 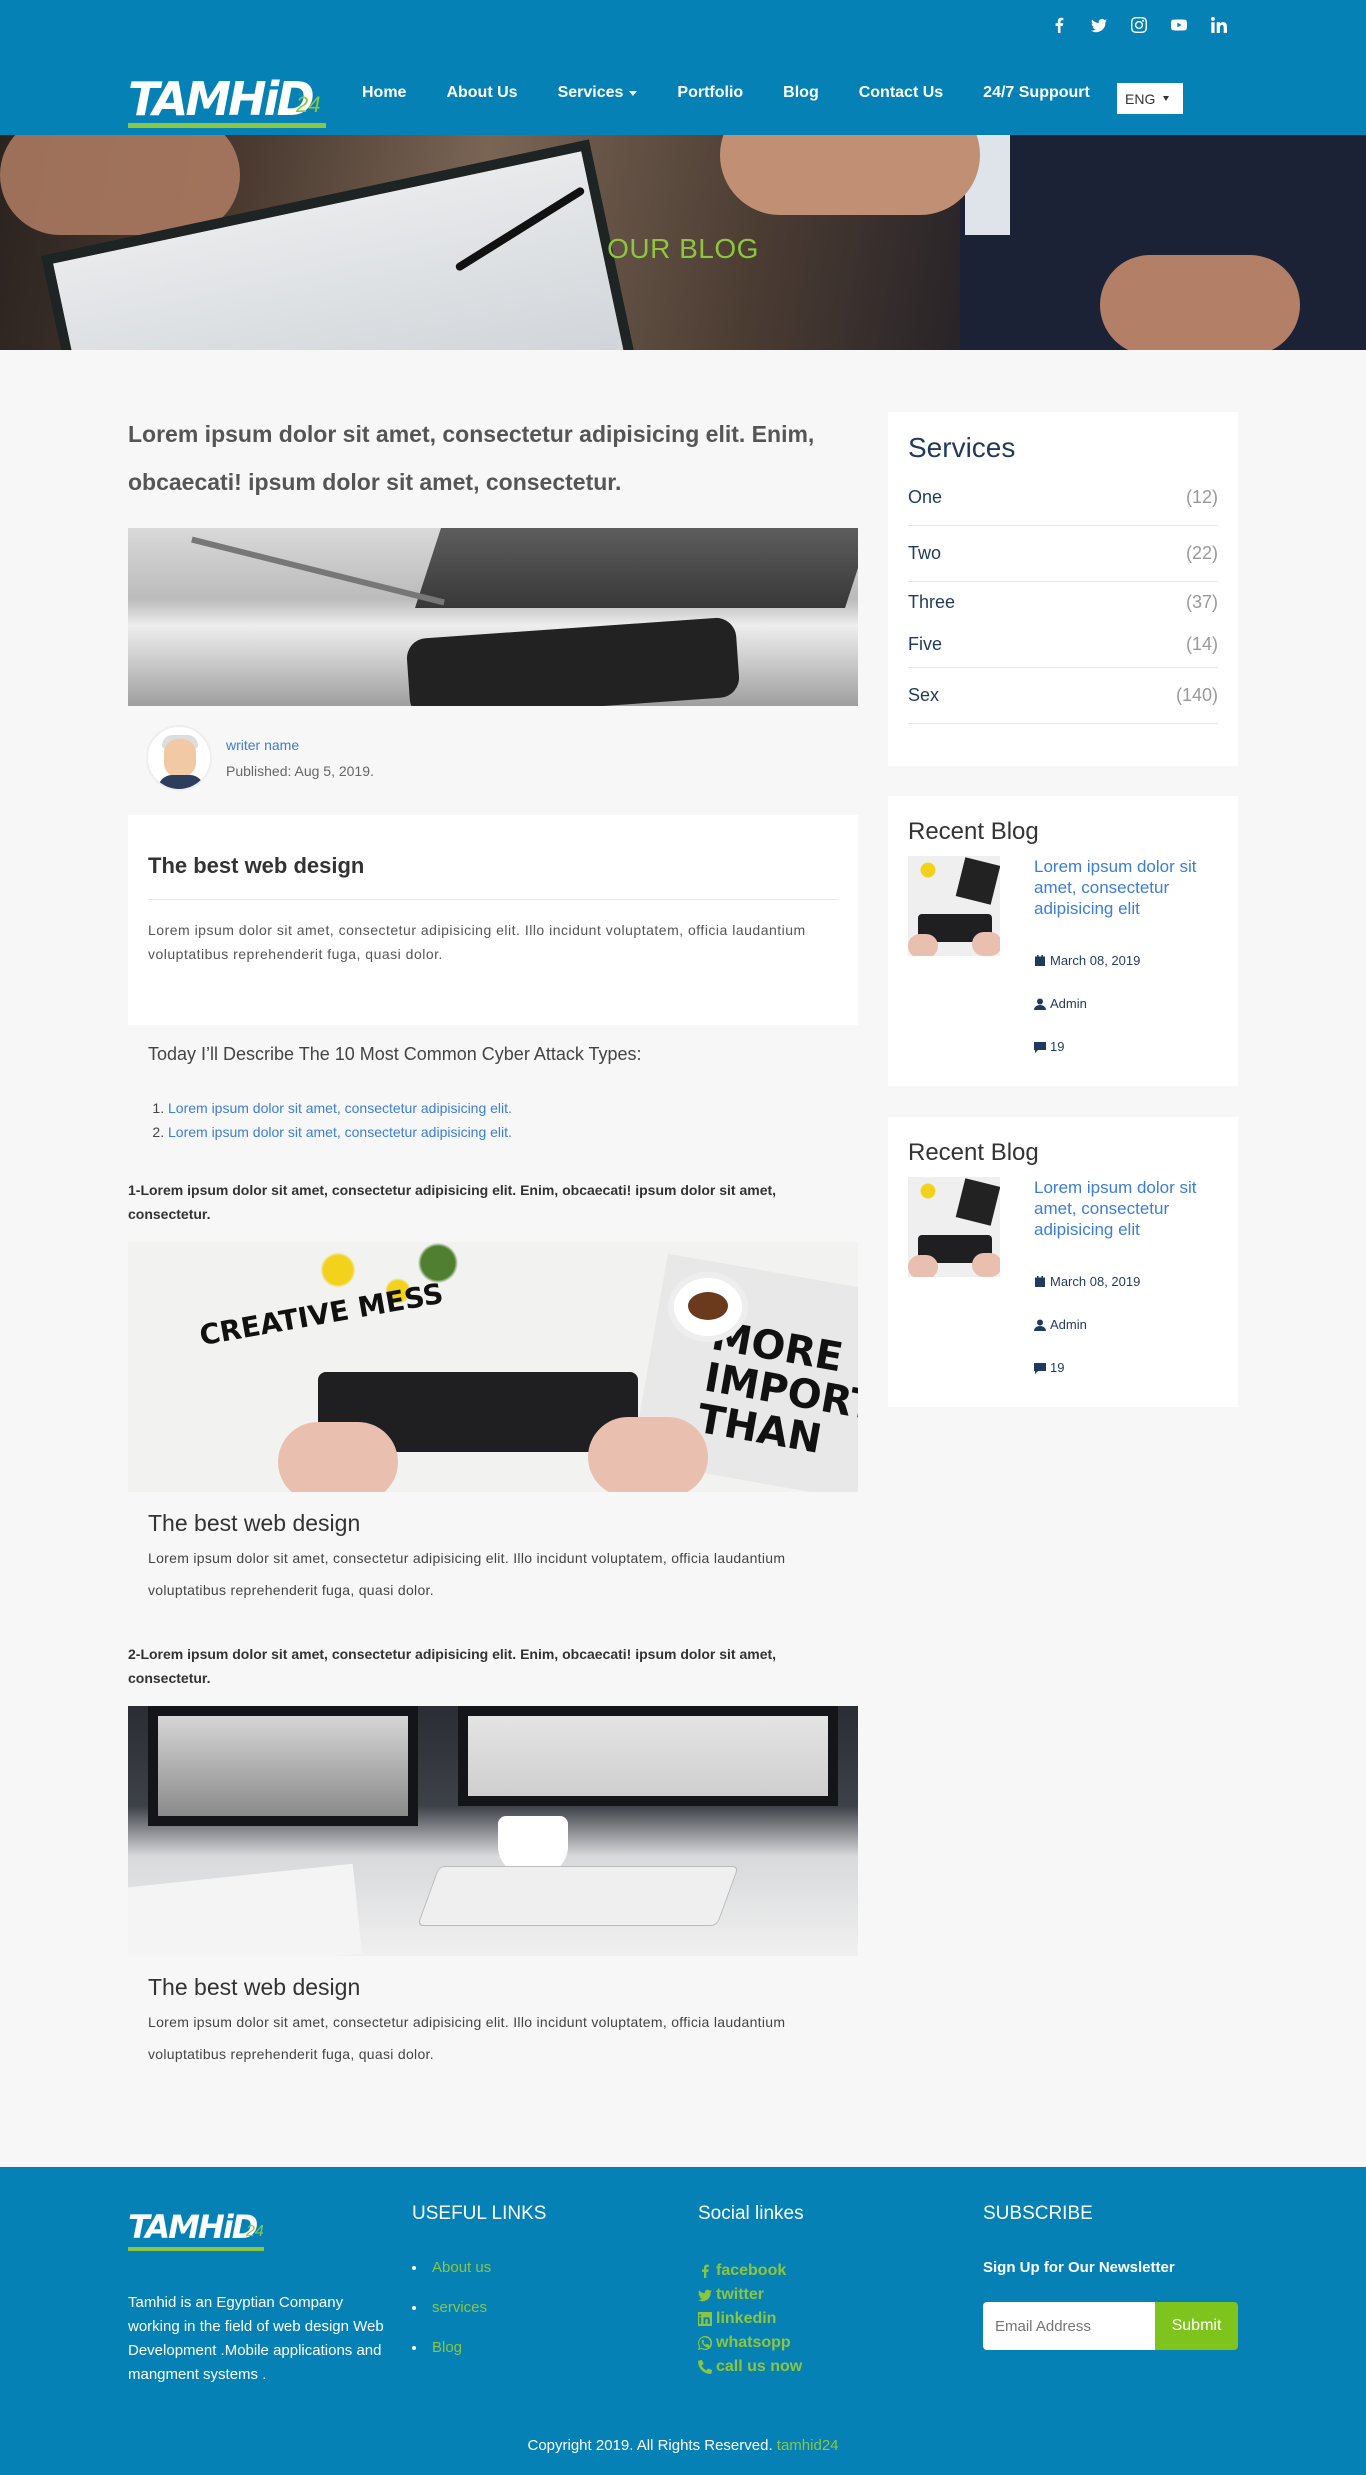 I want to click on footer-link-item: About us, so click(x=451, y=2279).